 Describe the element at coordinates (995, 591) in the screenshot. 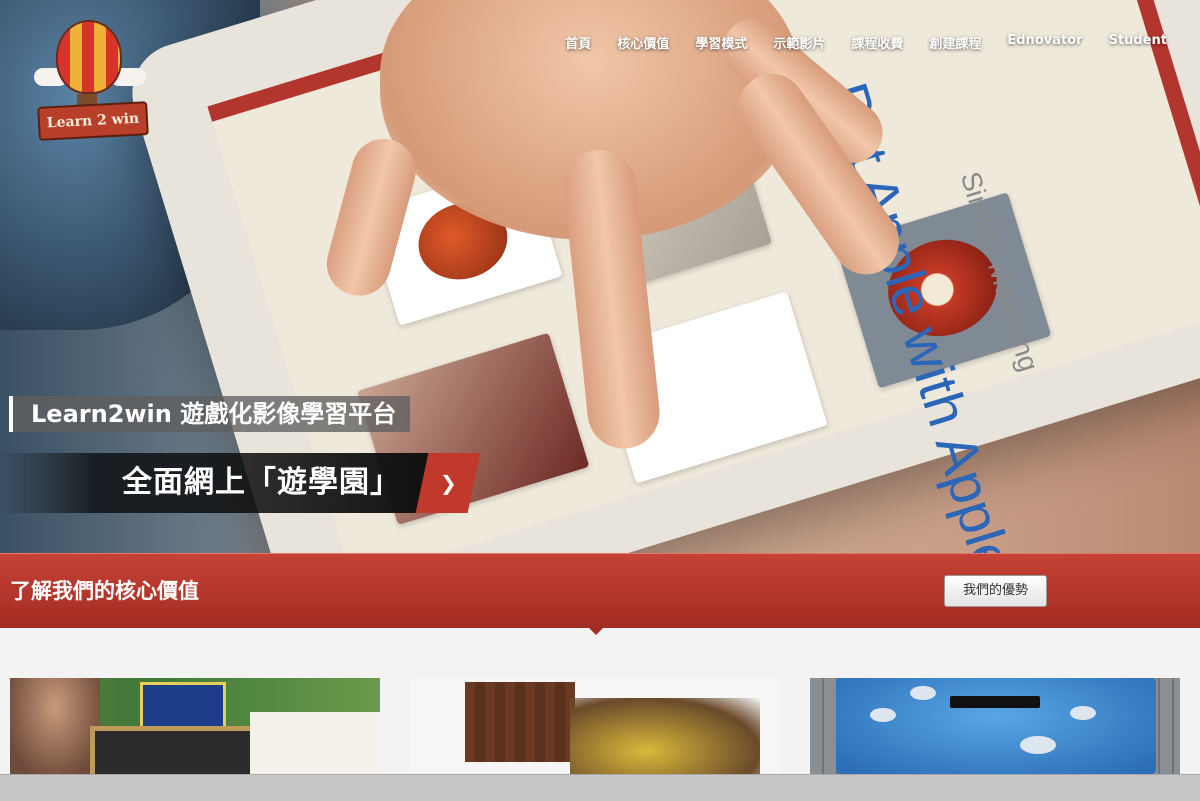

I see `advantages-button: 我們的優勢` at that location.